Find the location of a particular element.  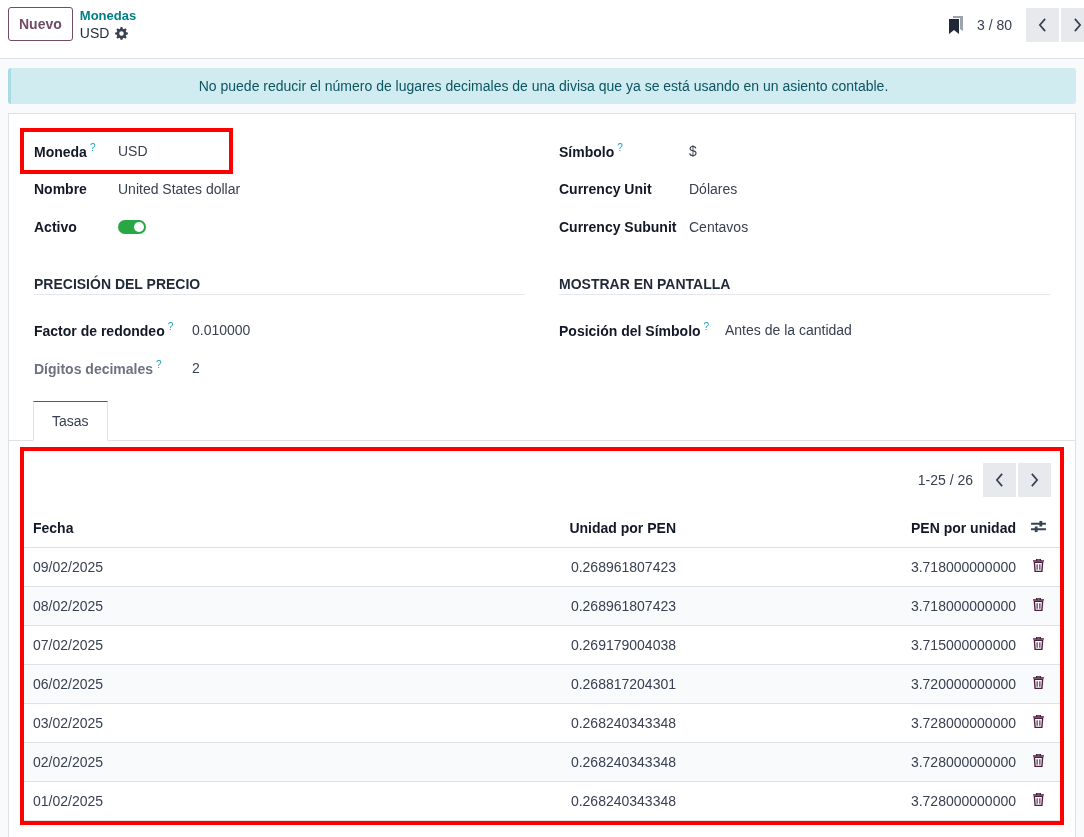

field-value: United States dollar is located at coordinates (179, 189).